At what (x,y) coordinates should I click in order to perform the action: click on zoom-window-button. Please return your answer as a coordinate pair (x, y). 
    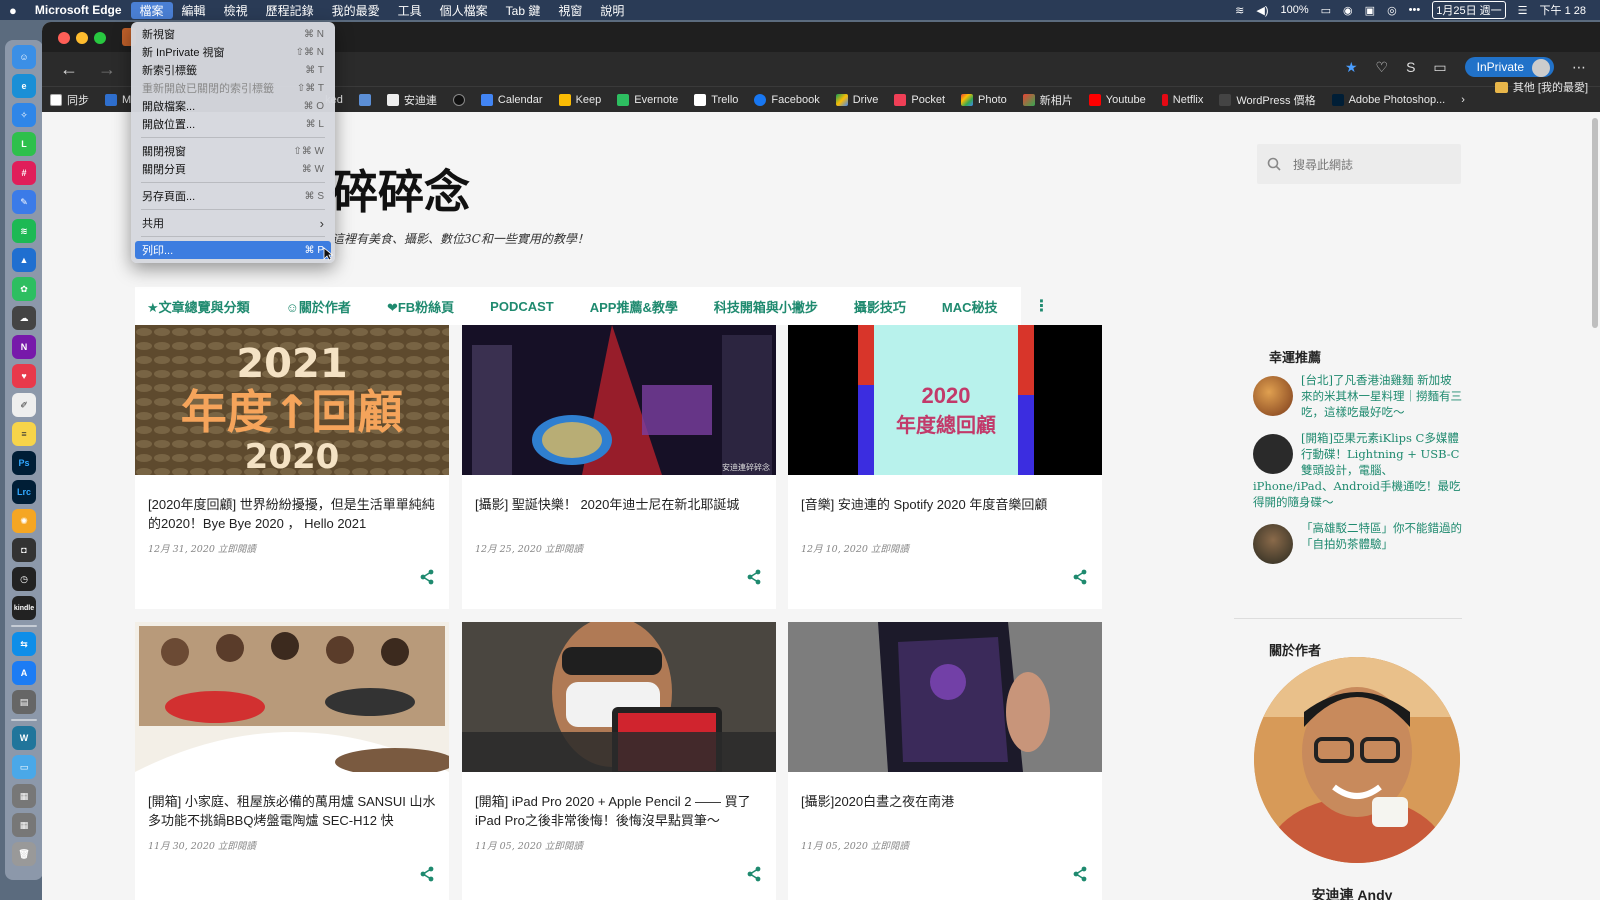
    Looking at the image, I should click on (100, 38).